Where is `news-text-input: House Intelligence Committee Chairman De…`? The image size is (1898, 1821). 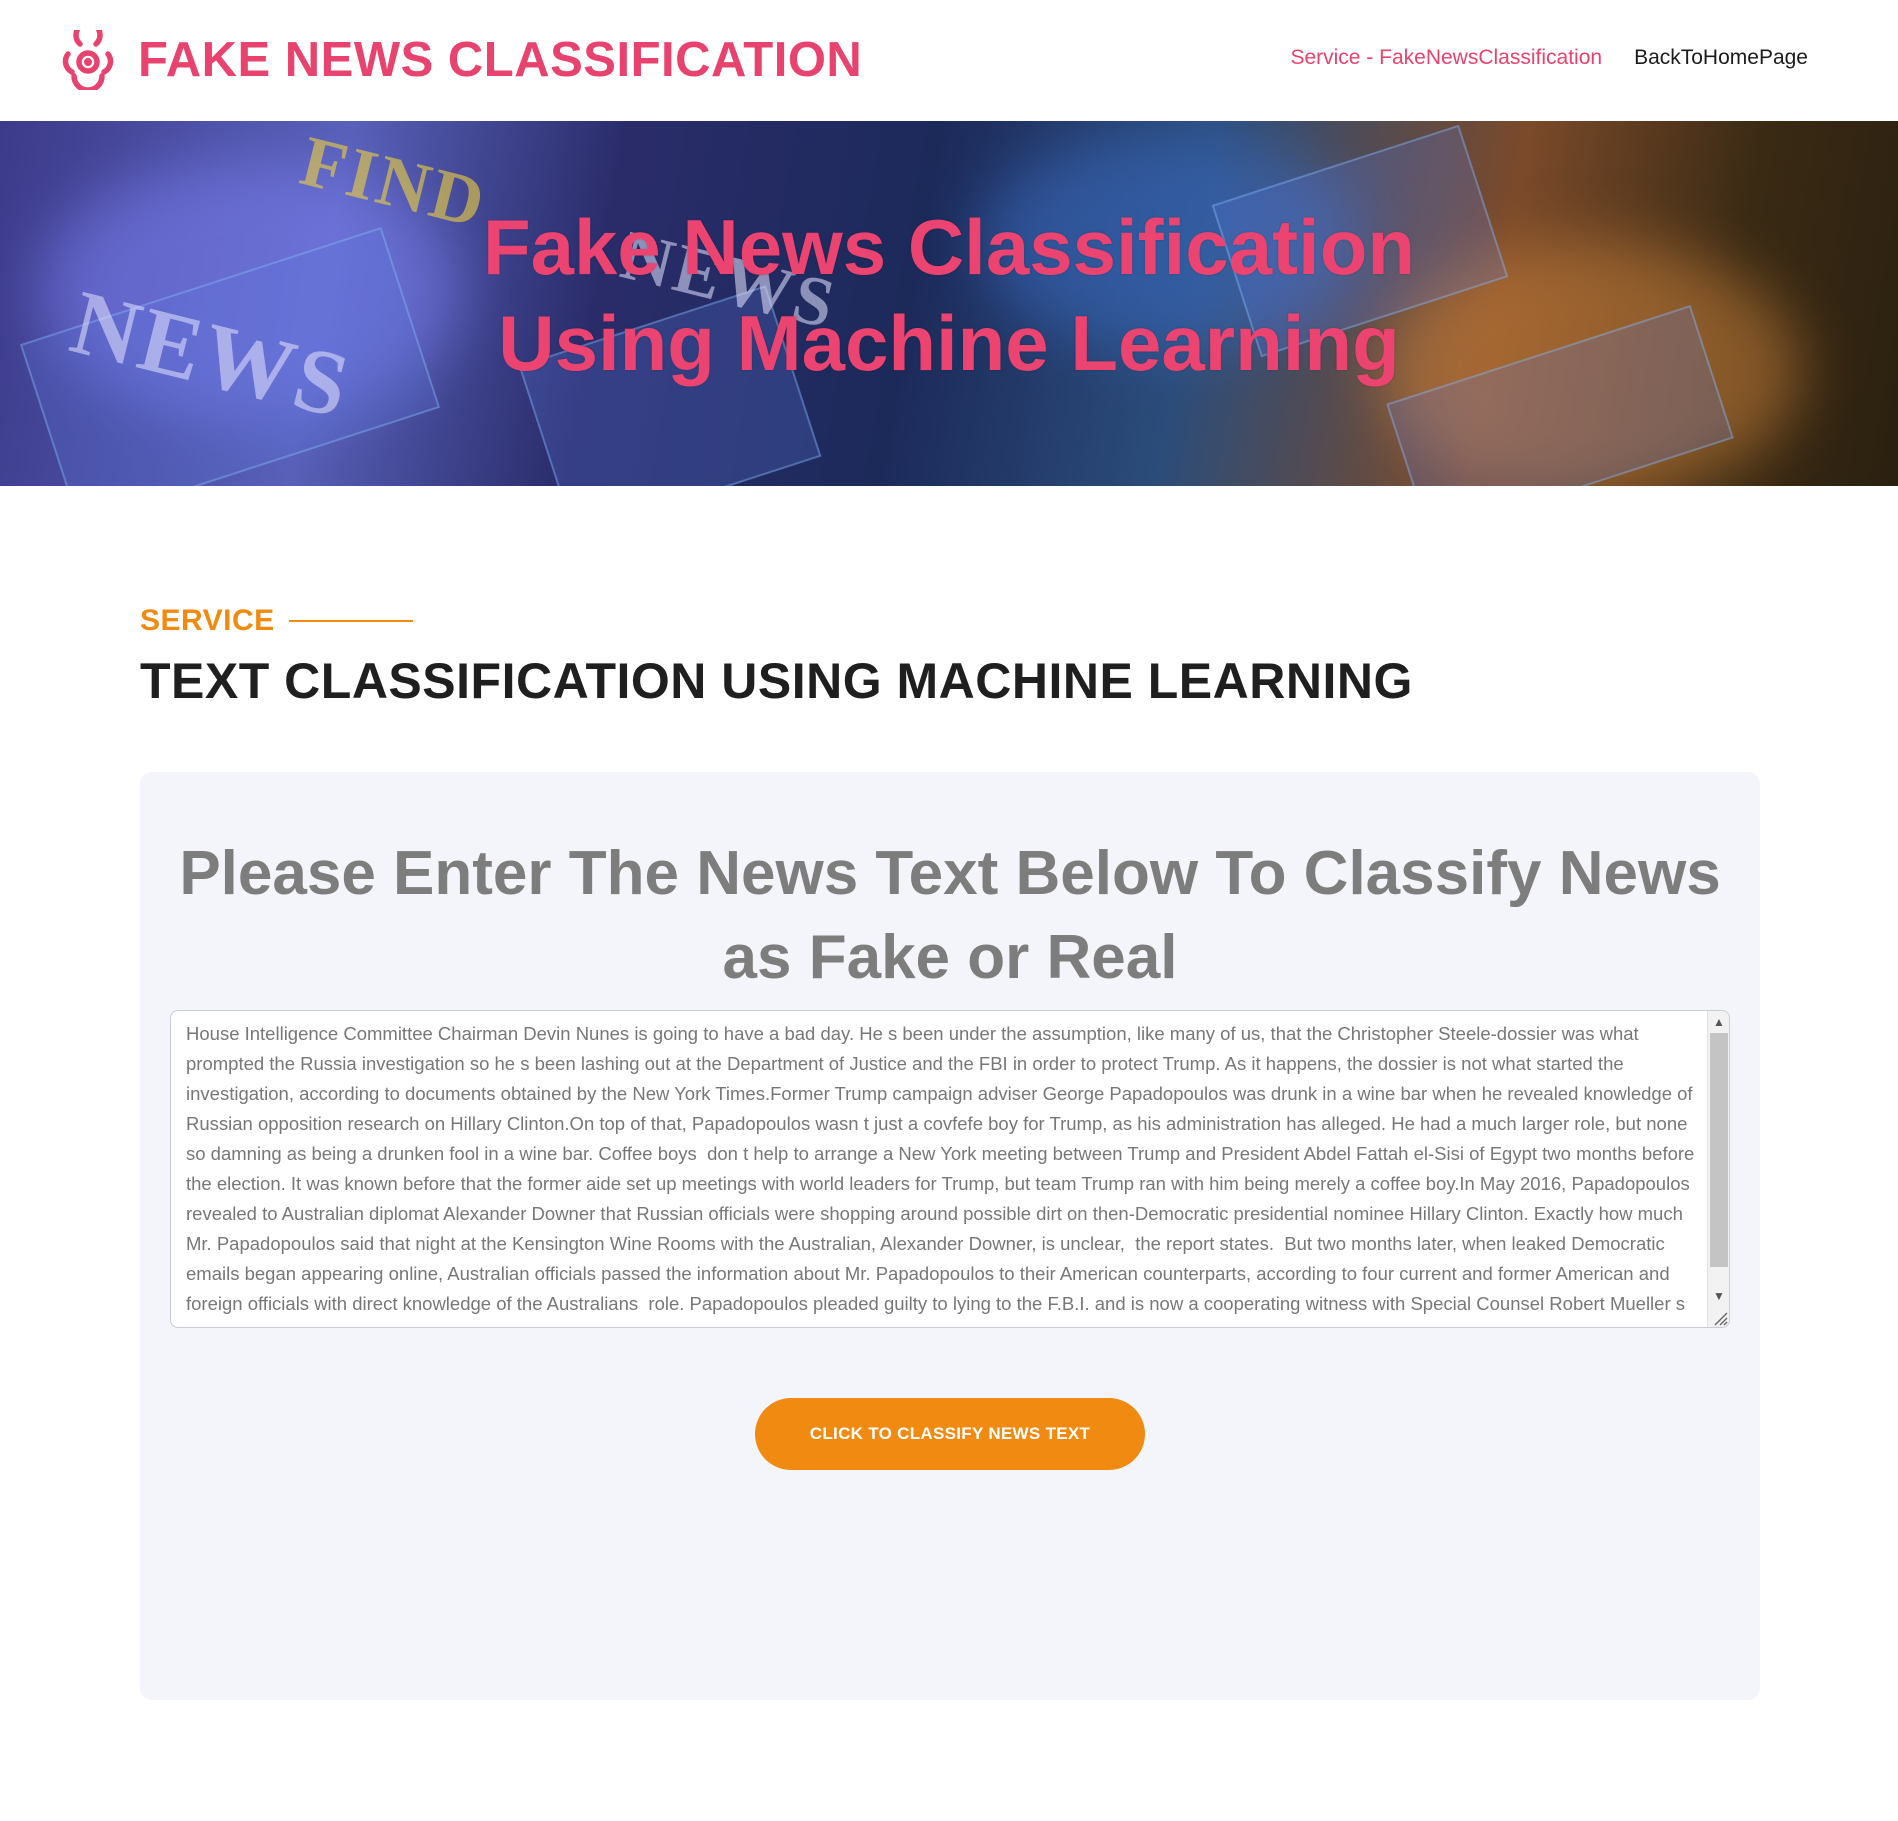
news-text-input: House Intelligence Committee Chairman De… is located at coordinates (950, 1169).